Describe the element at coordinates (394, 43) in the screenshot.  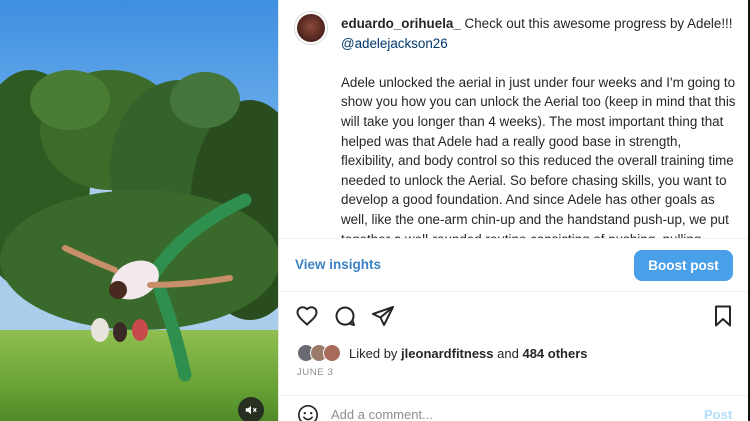
I see `caption-mention: @adelejackson26` at that location.